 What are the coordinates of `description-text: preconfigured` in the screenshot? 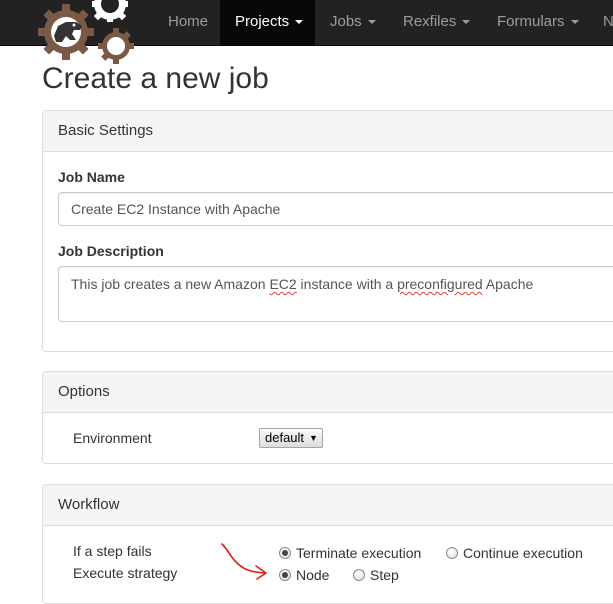 It's located at (440, 284).